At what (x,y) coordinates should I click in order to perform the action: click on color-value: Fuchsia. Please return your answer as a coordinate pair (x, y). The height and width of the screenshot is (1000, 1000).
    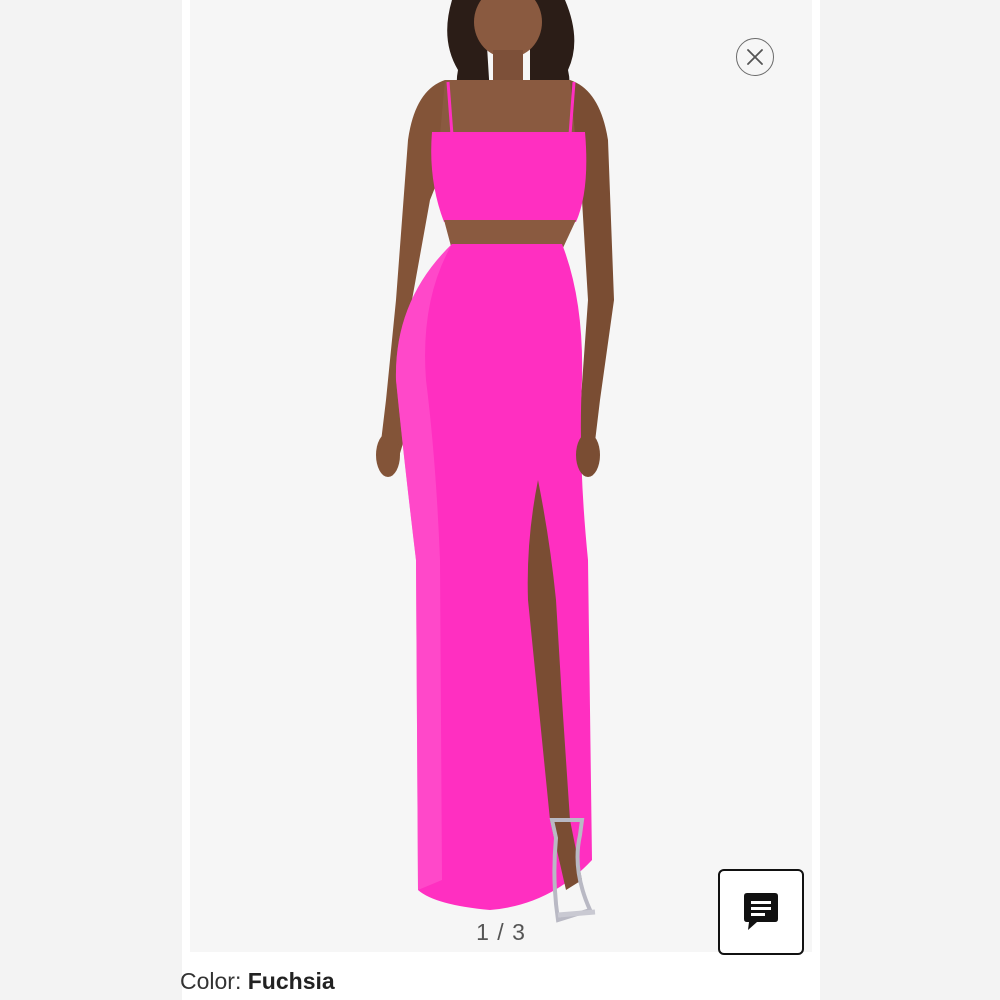
    Looking at the image, I should click on (291, 981).